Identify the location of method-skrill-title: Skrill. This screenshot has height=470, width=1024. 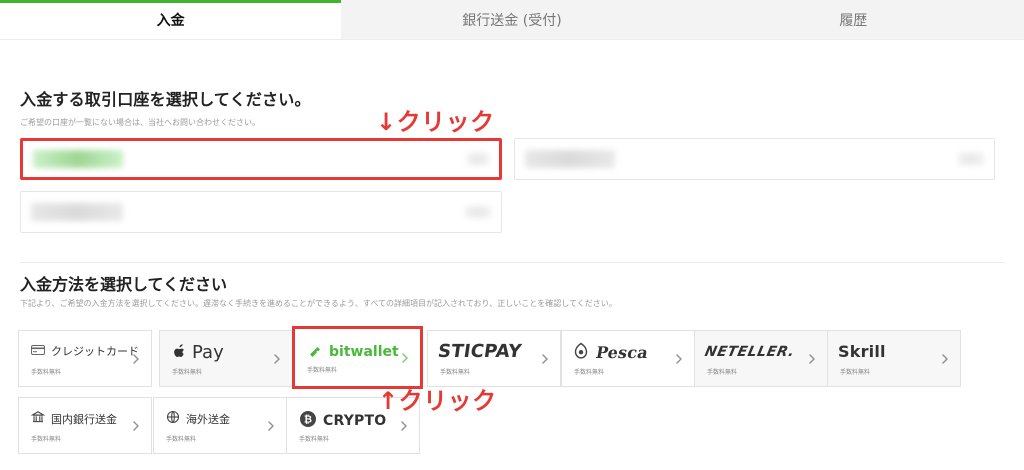
(862, 352).